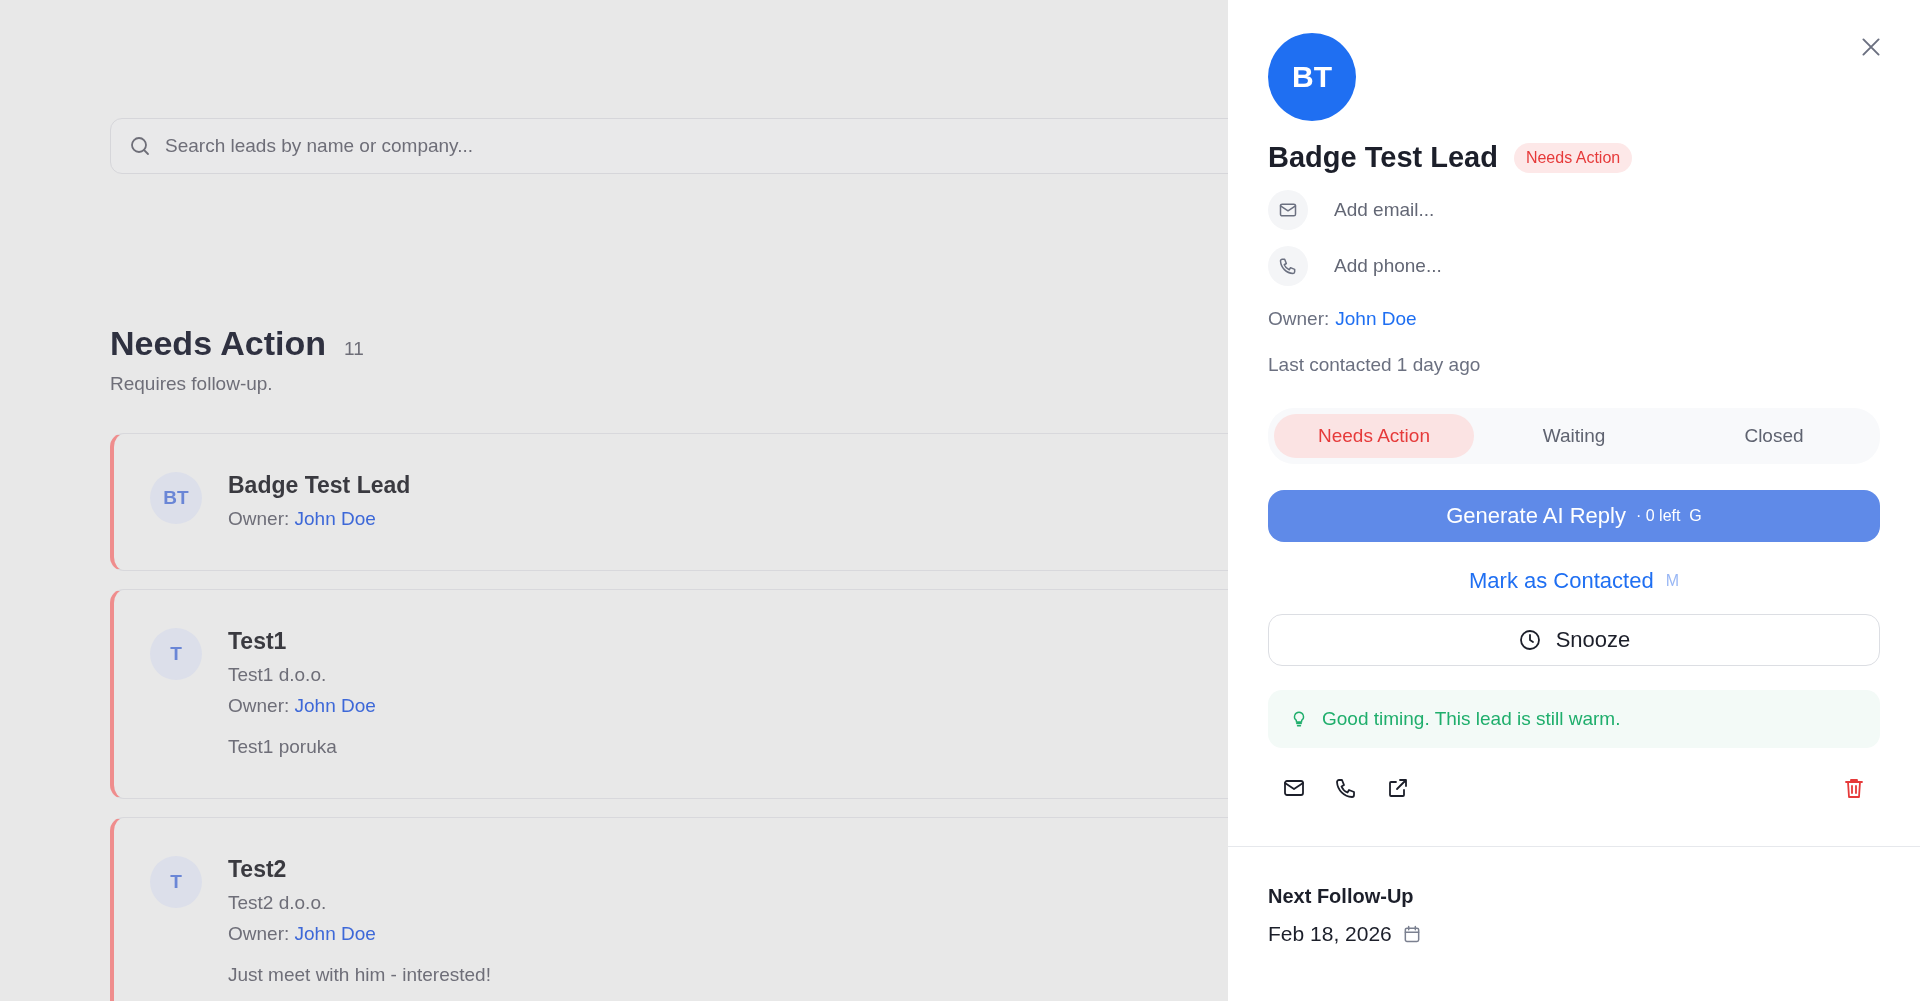  What do you see at coordinates (192, 384) in the screenshot?
I see `section-subtitle: Requires follow-up.` at bounding box center [192, 384].